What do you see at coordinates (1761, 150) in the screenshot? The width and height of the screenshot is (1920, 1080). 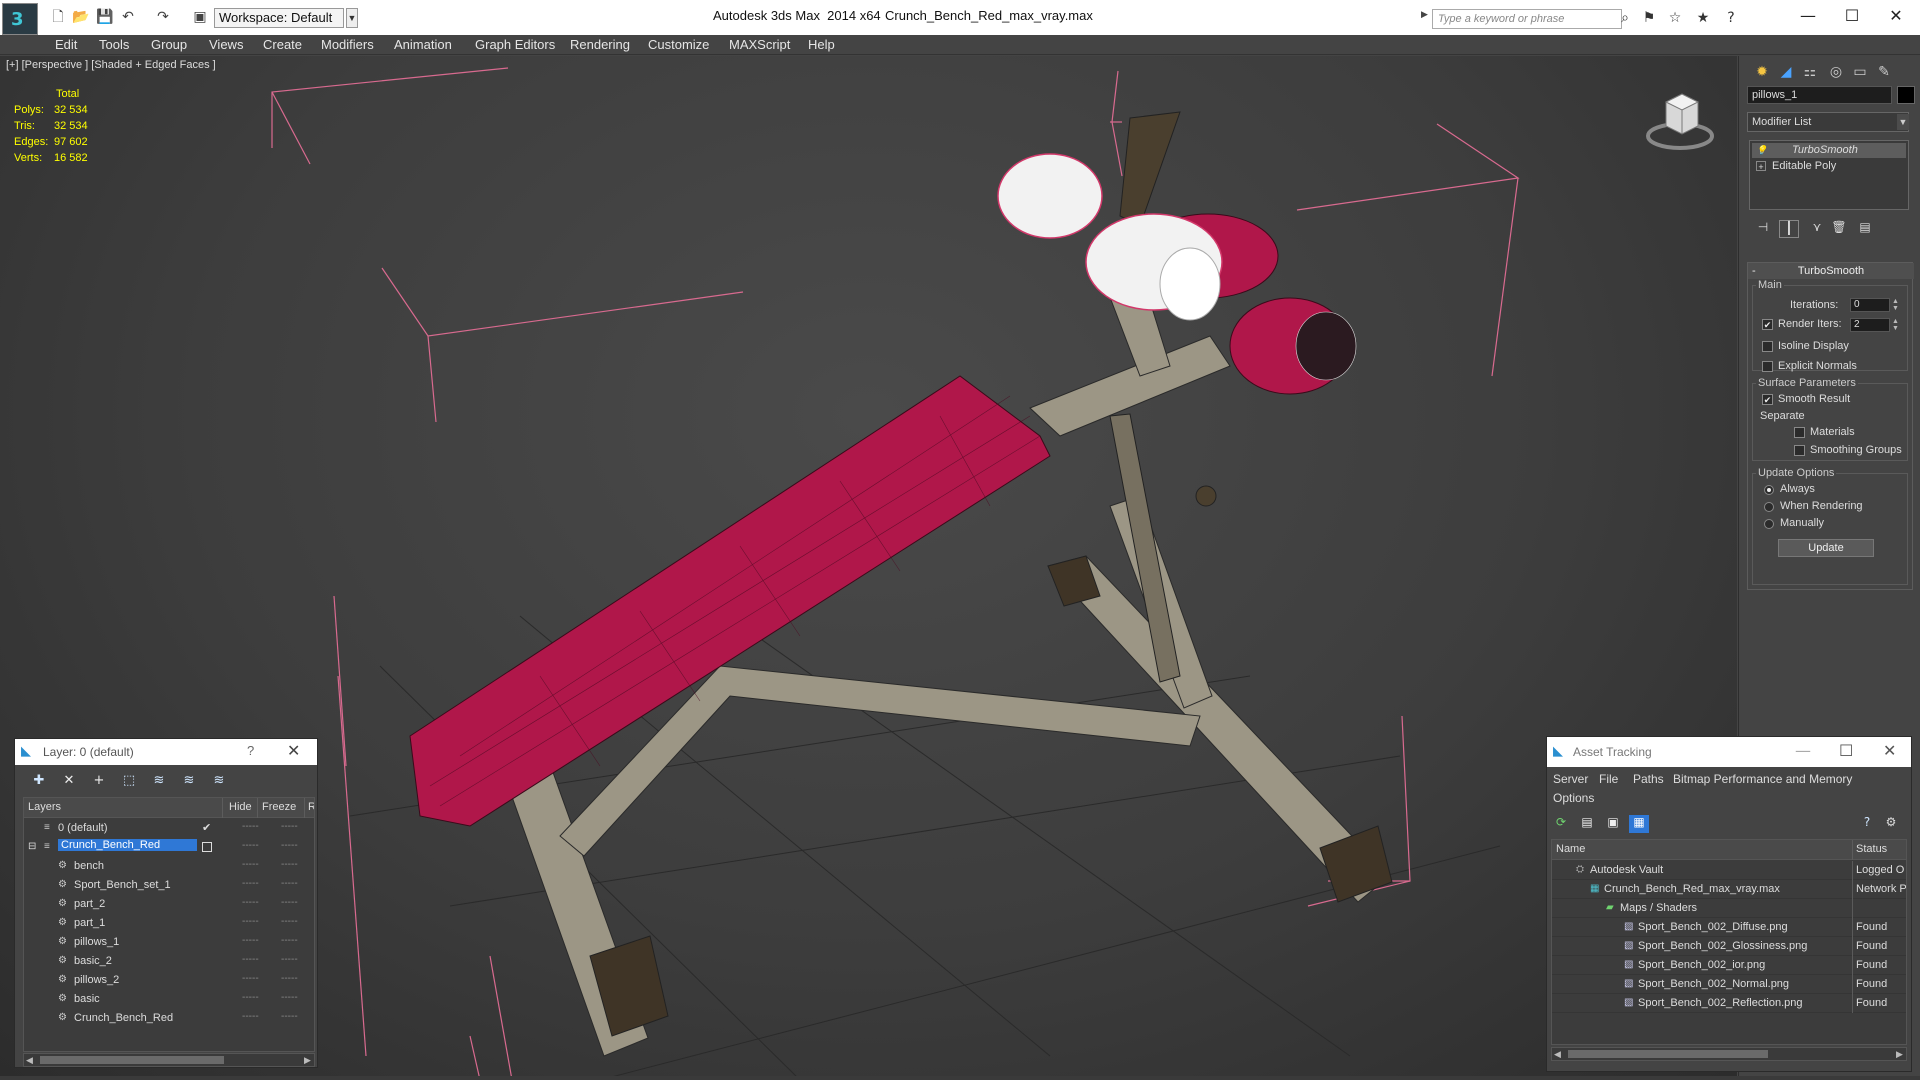 I see `lightbulb-icon: 💡` at bounding box center [1761, 150].